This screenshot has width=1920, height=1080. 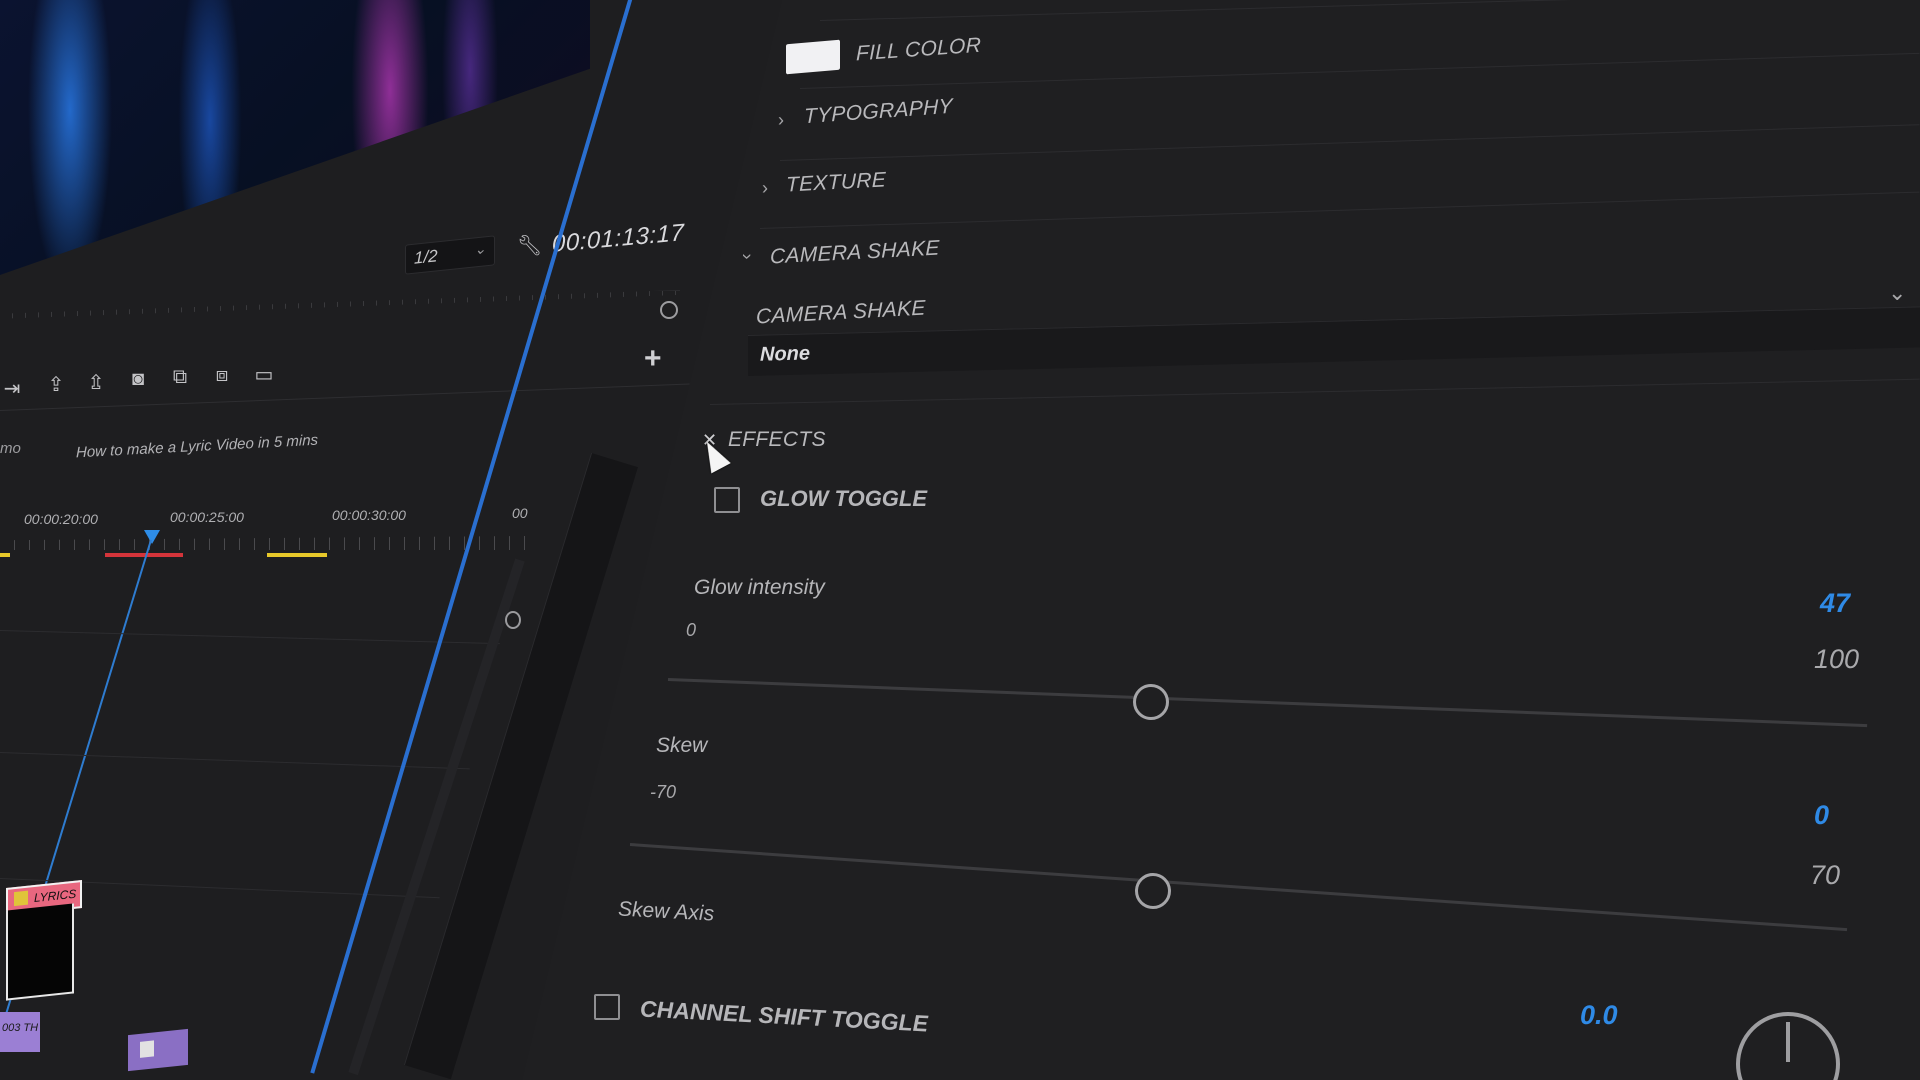 What do you see at coordinates (197, 447) in the screenshot?
I see `sequence-title: How to make a Lyric Video in 5 mins` at bounding box center [197, 447].